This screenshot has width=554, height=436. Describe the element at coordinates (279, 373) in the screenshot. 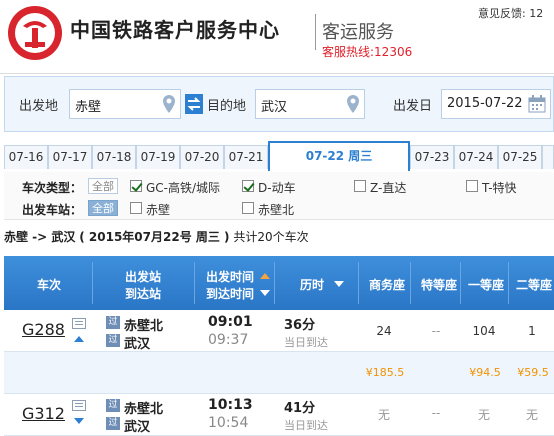

I see `price-row: ¥185.5 ¥94.5 ¥59.5` at that location.